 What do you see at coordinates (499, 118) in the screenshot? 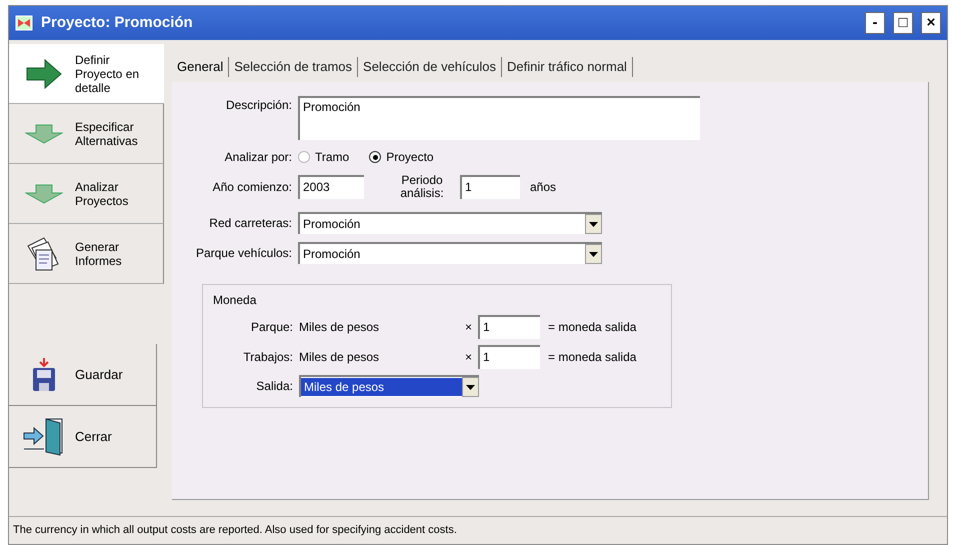
I see `description-field: Promoción` at bounding box center [499, 118].